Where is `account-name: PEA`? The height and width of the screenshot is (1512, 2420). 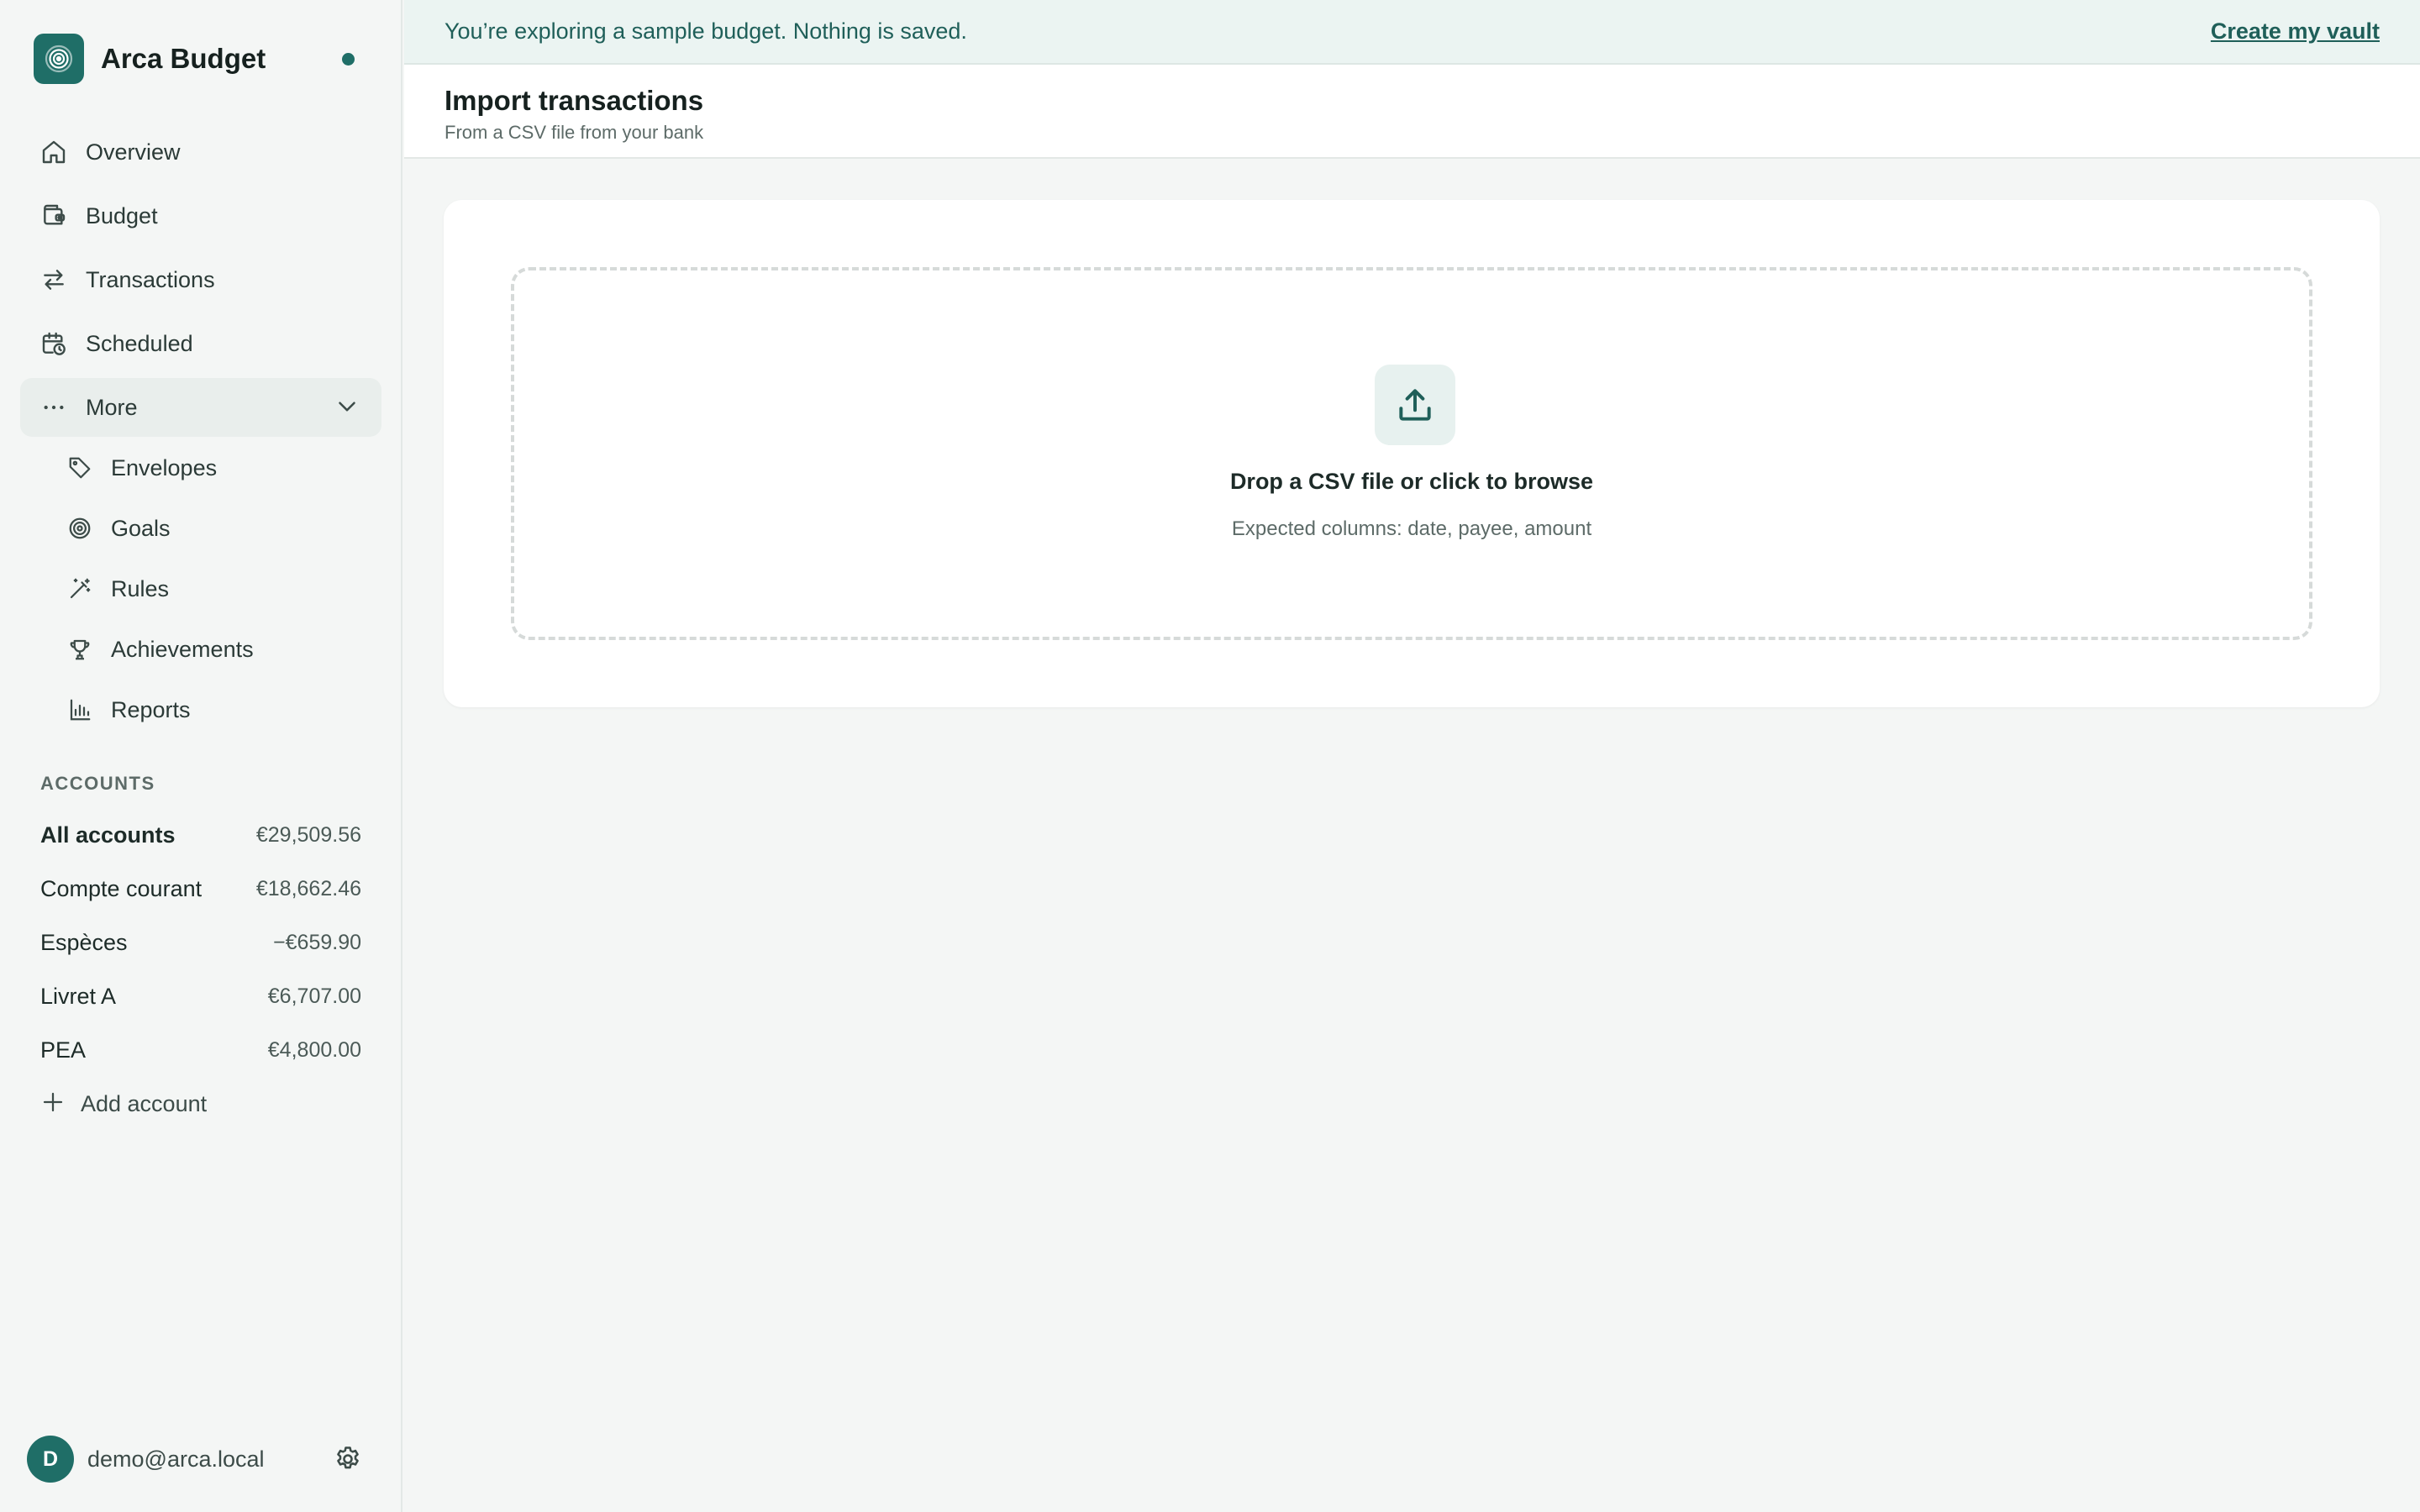 account-name: PEA is located at coordinates (64, 1050).